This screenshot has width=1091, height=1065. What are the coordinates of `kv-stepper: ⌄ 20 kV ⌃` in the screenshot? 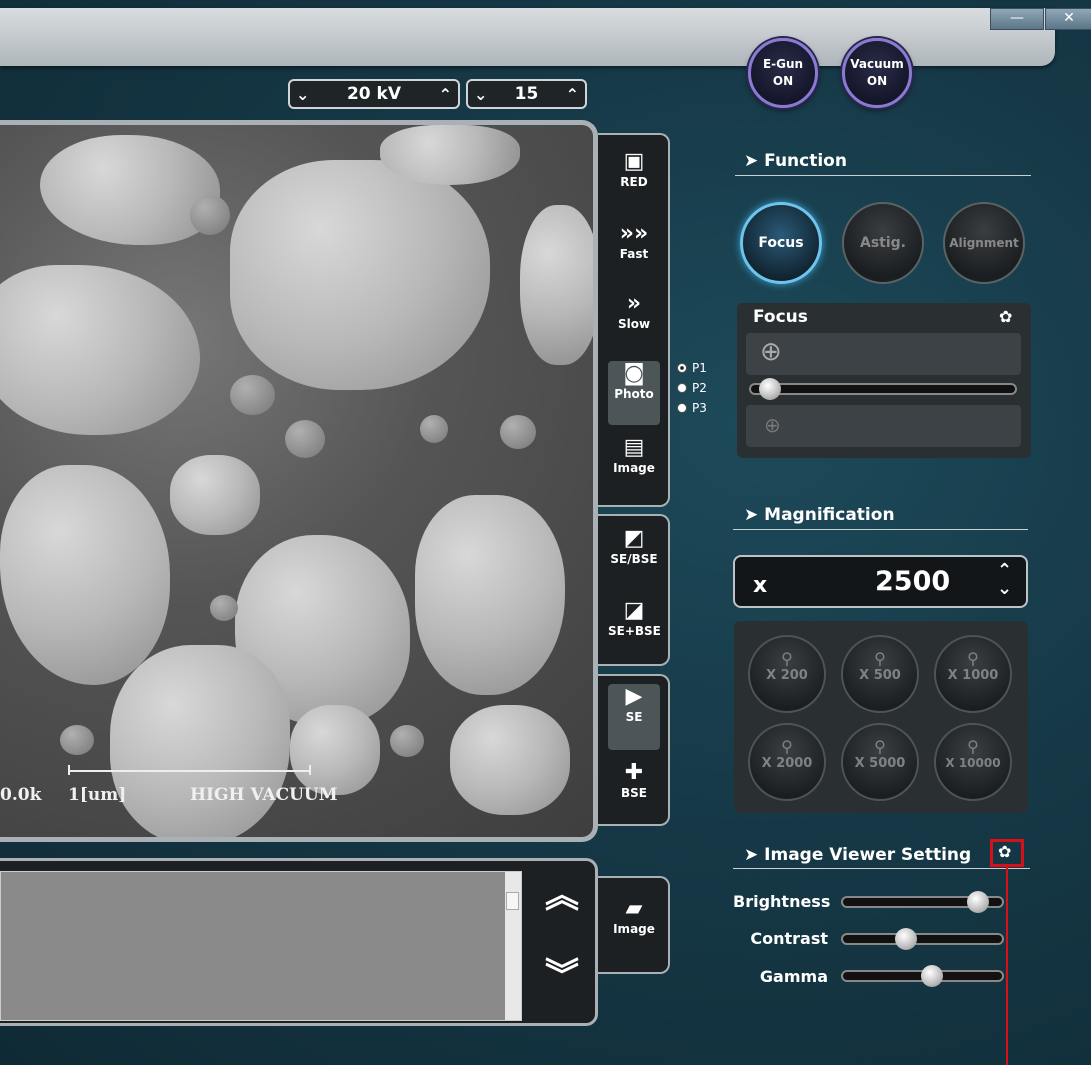 It's located at (374, 94).